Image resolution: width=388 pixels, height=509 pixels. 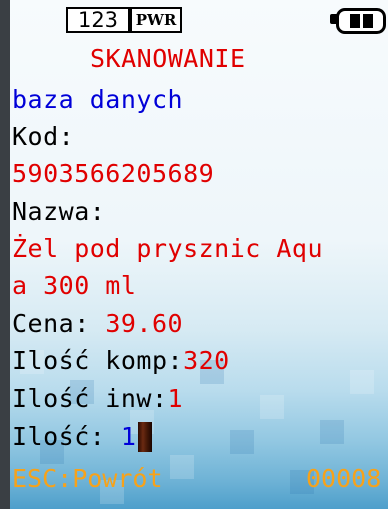 I want to click on price-row: Cena: 39.60, so click(x=97, y=324).